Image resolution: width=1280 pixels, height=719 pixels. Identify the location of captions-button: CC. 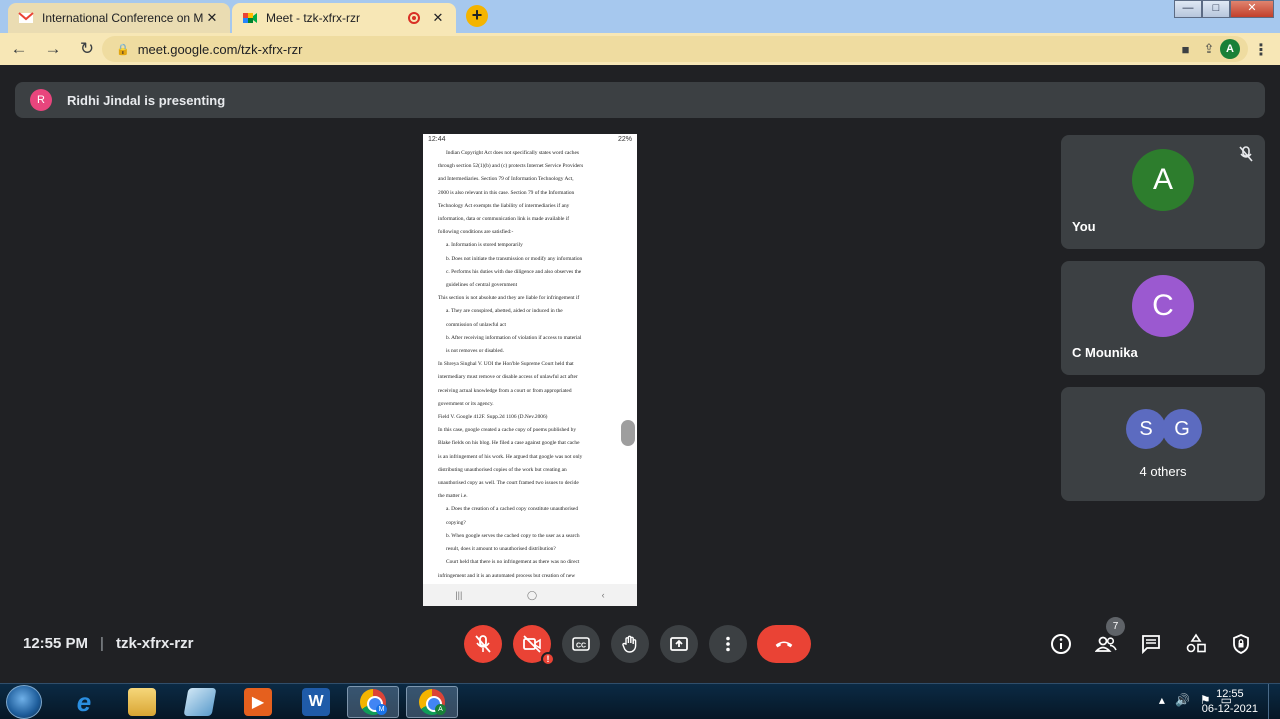
(581, 644).